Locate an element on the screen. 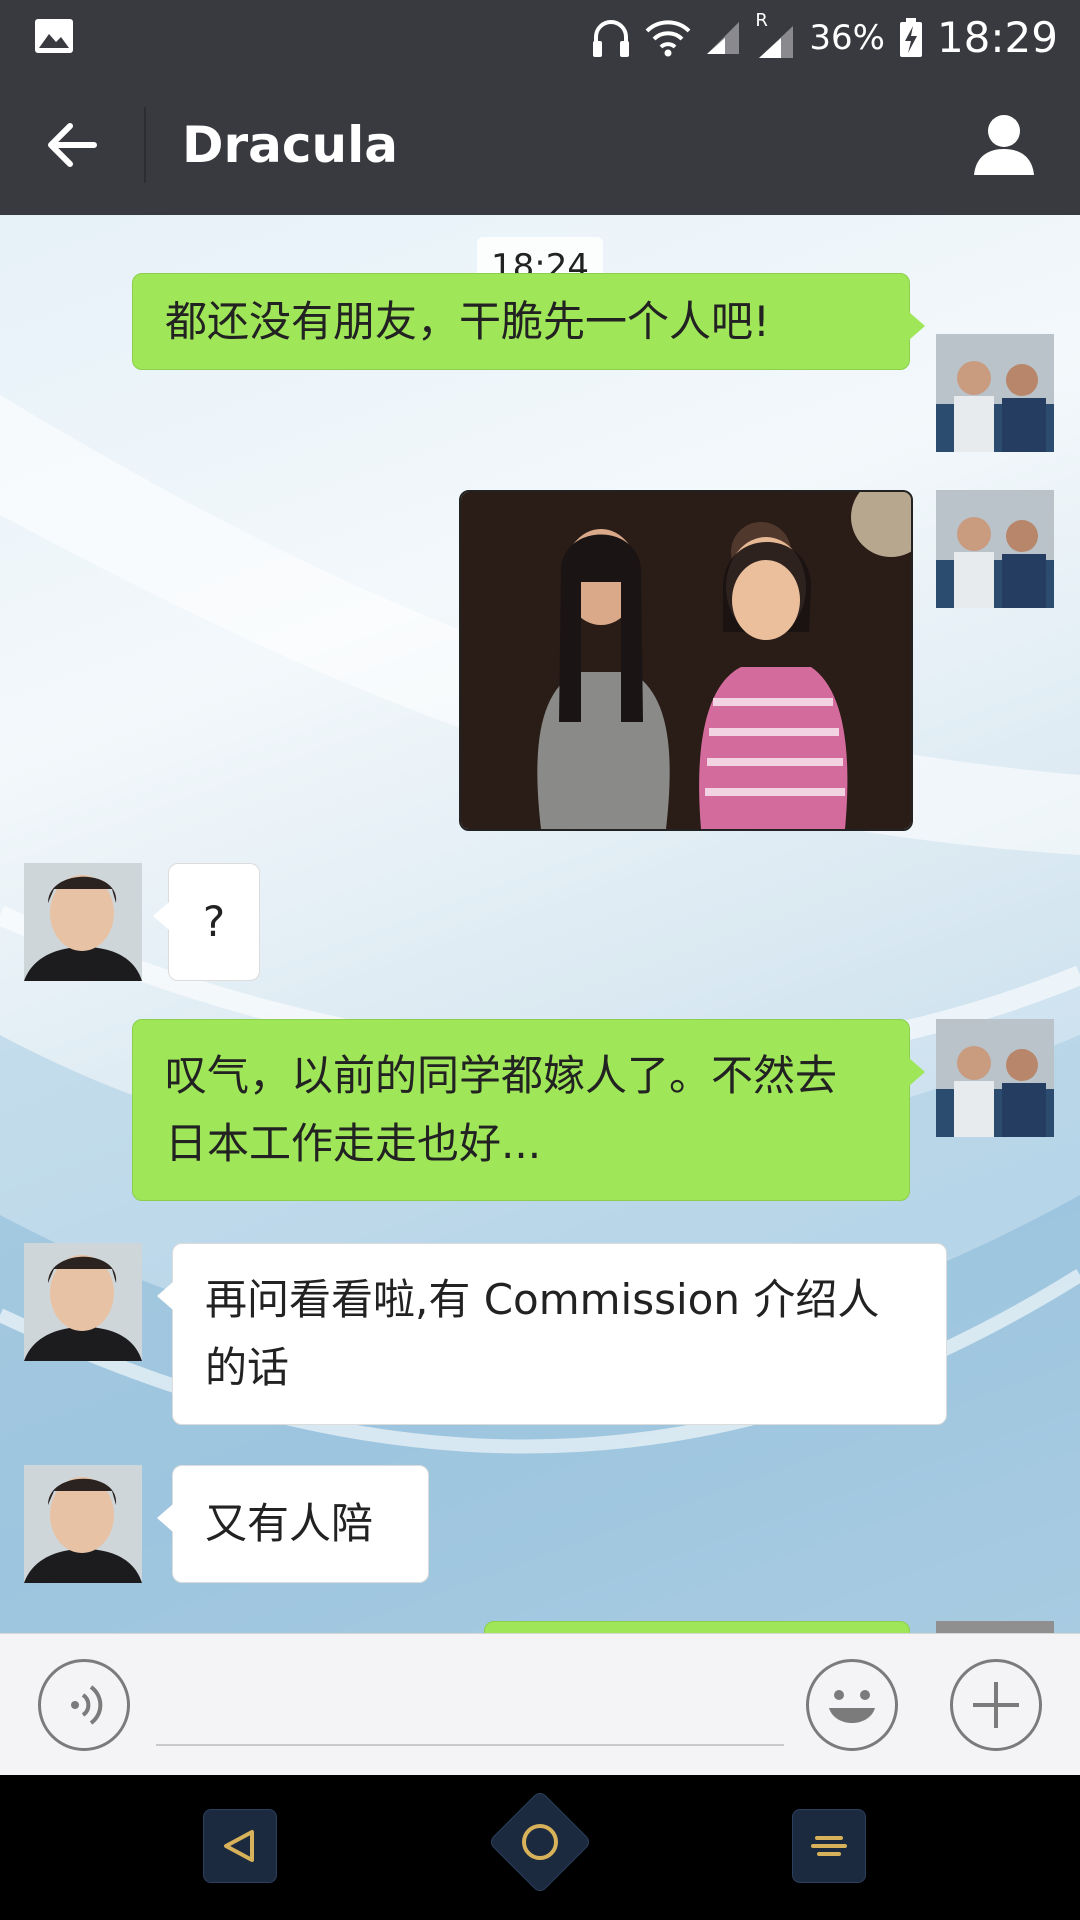  nav-menu-icon is located at coordinates (829, 1846).